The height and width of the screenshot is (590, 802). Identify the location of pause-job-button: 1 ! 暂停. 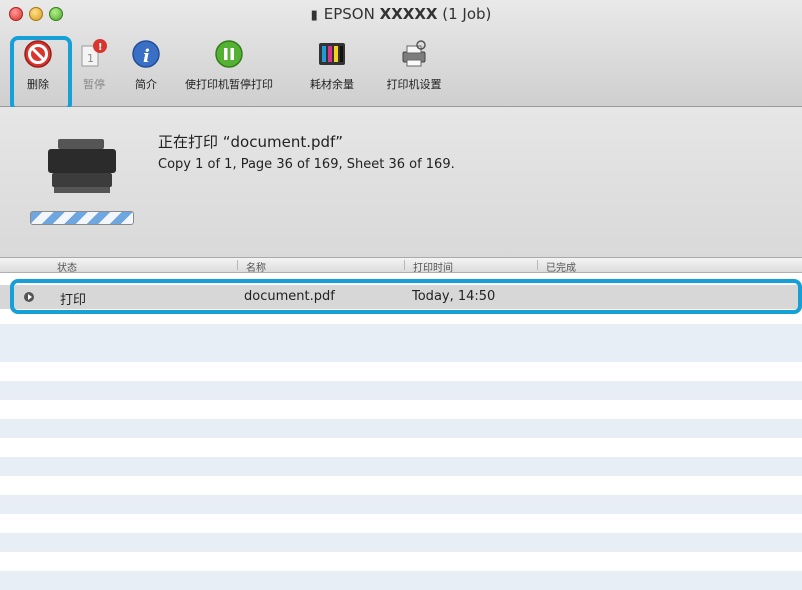
(94, 68).